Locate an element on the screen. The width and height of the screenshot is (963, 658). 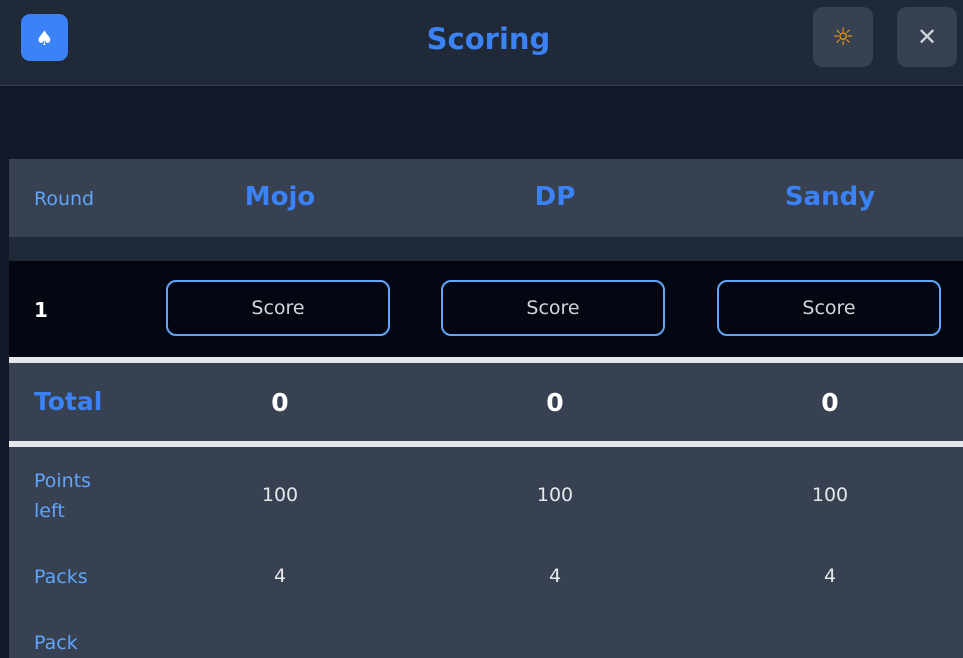
left-edge is located at coordinates (4, 329).